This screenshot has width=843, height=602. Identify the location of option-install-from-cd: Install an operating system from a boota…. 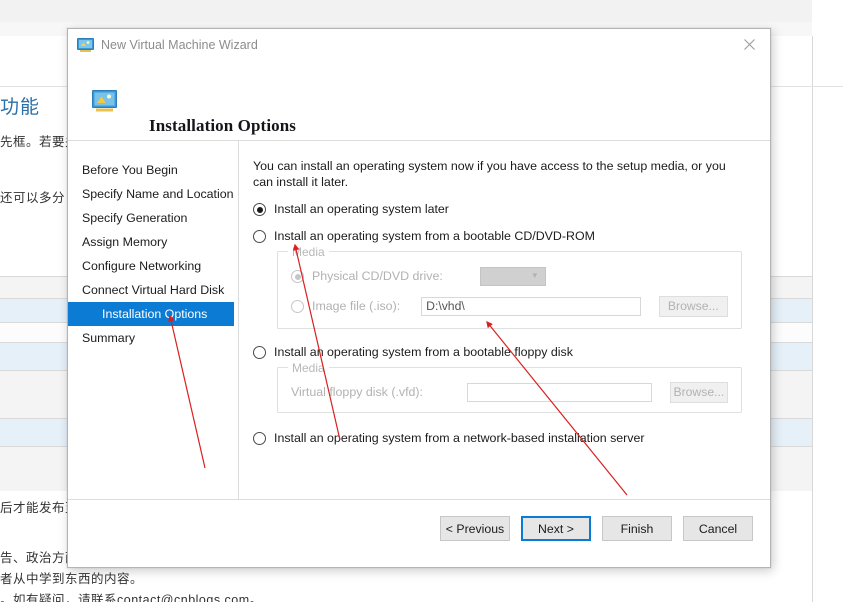
(500, 236).